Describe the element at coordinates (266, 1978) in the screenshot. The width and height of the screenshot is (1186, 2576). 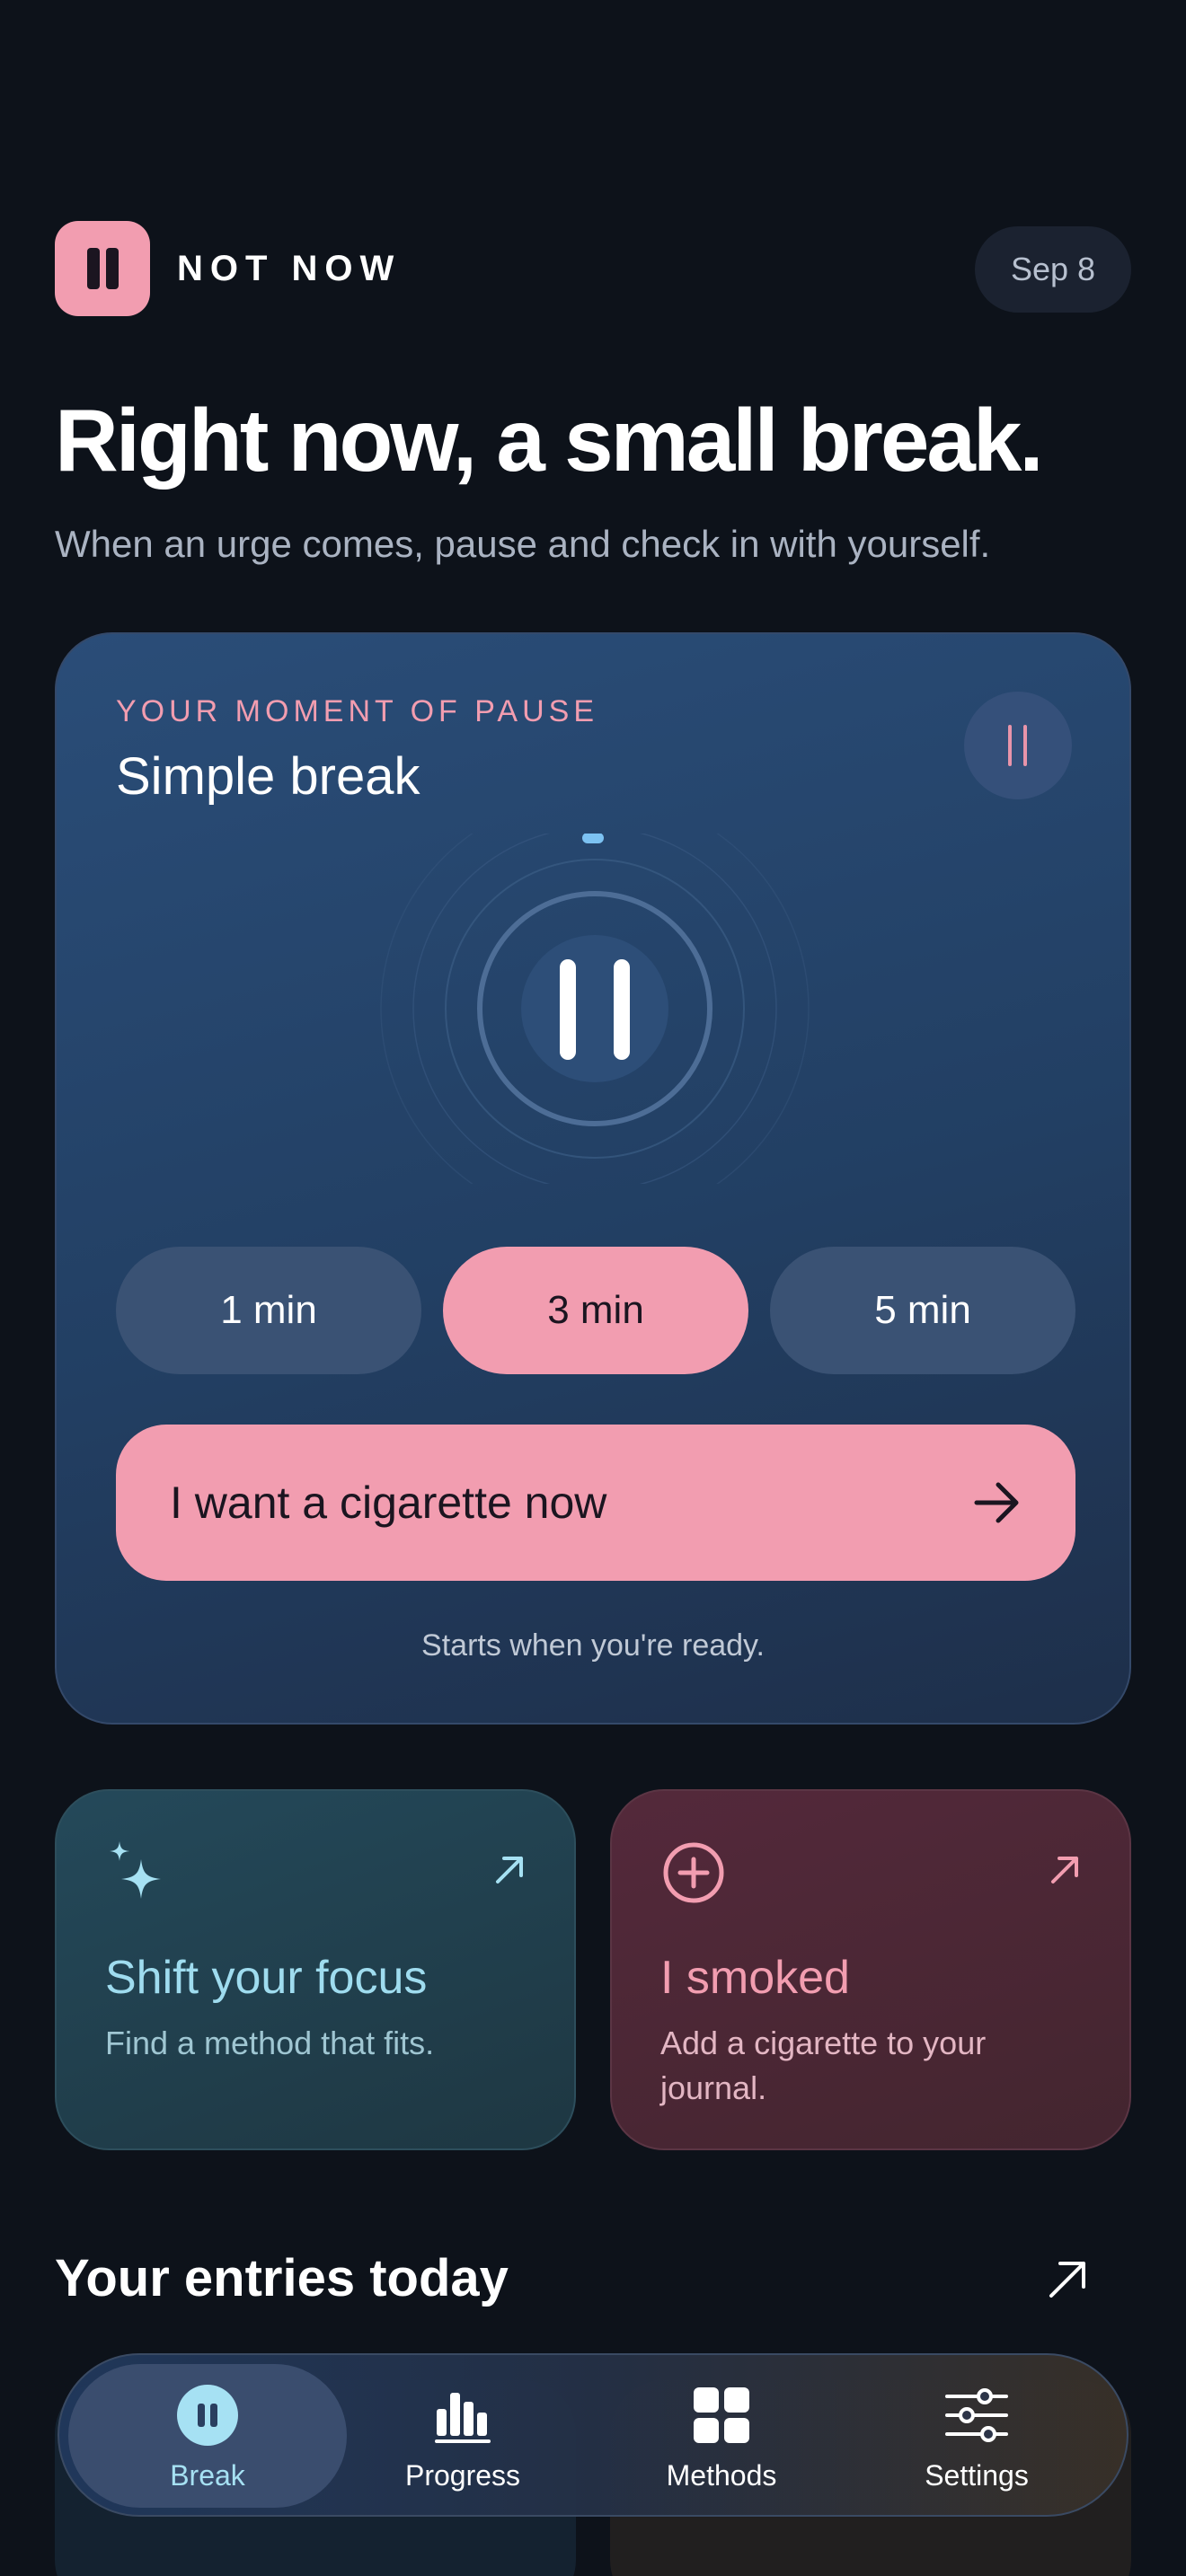
I see `tile-title: Shift your focus` at that location.